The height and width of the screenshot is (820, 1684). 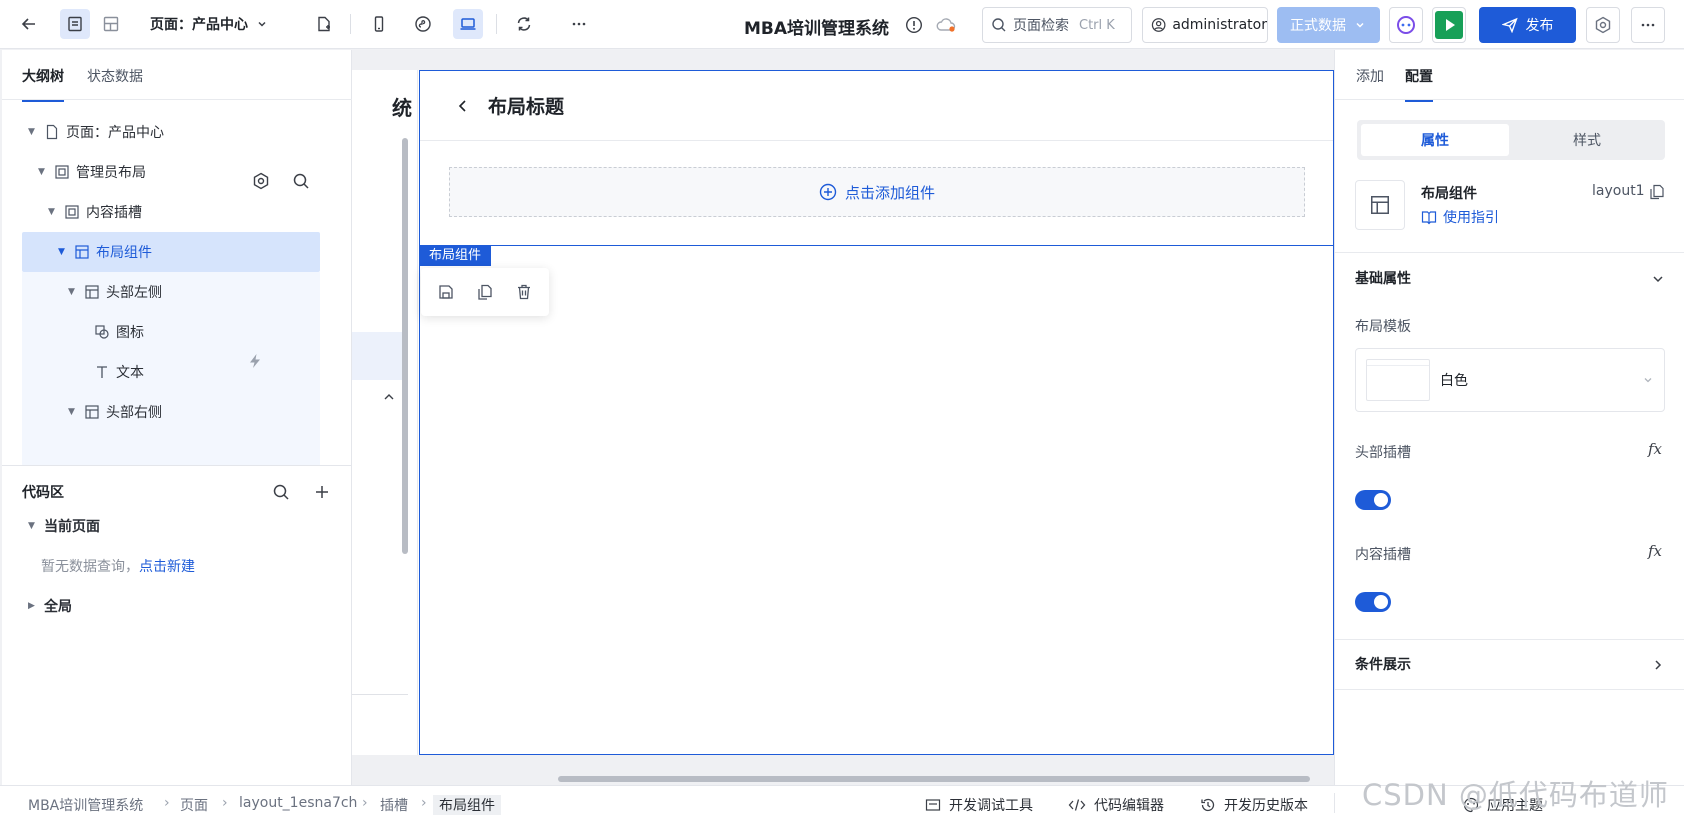 I want to click on tree-node-layout-component: ▼ 布局组件, so click(x=188, y=252).